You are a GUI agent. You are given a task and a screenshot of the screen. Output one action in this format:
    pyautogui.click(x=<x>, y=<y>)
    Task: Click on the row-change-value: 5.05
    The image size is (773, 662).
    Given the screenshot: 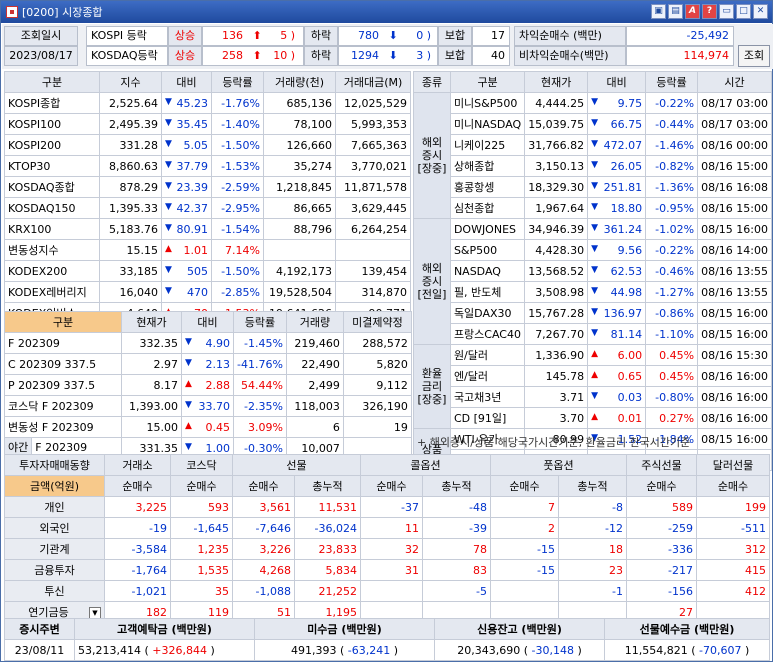 What is the action you would take?
    pyautogui.click(x=196, y=145)
    